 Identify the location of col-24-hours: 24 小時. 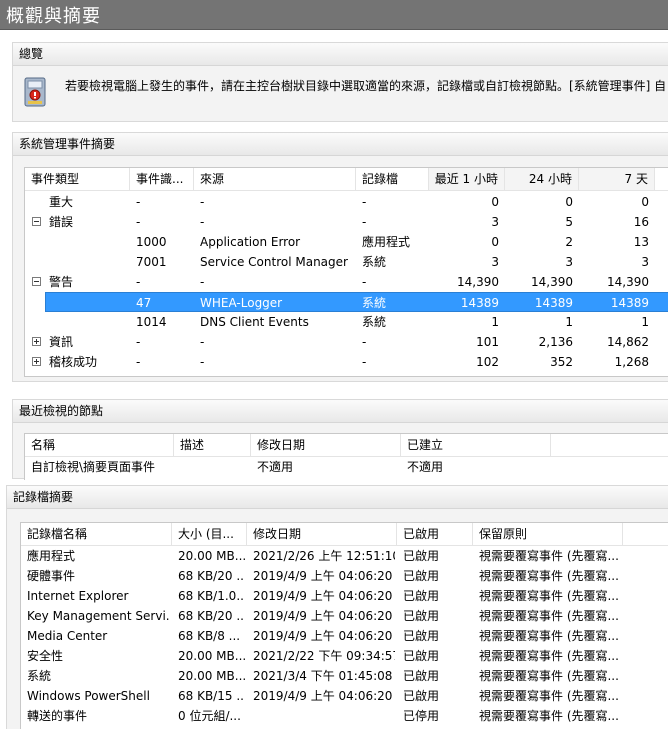
(542, 179).